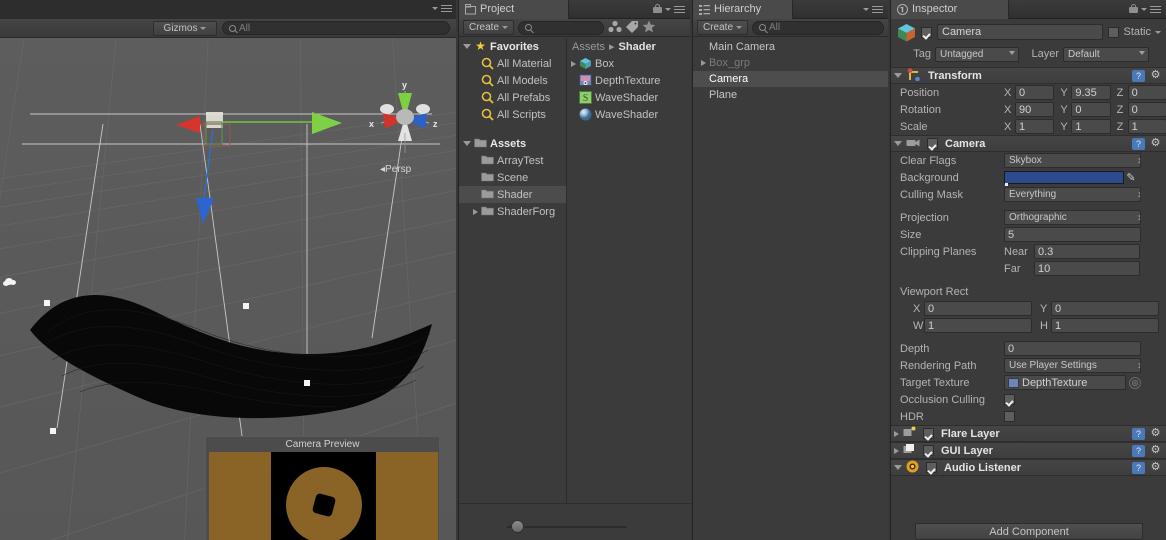 The image size is (1166, 540). What do you see at coordinates (1146, 126) in the screenshot?
I see `transform-z-field: 1` at bounding box center [1146, 126].